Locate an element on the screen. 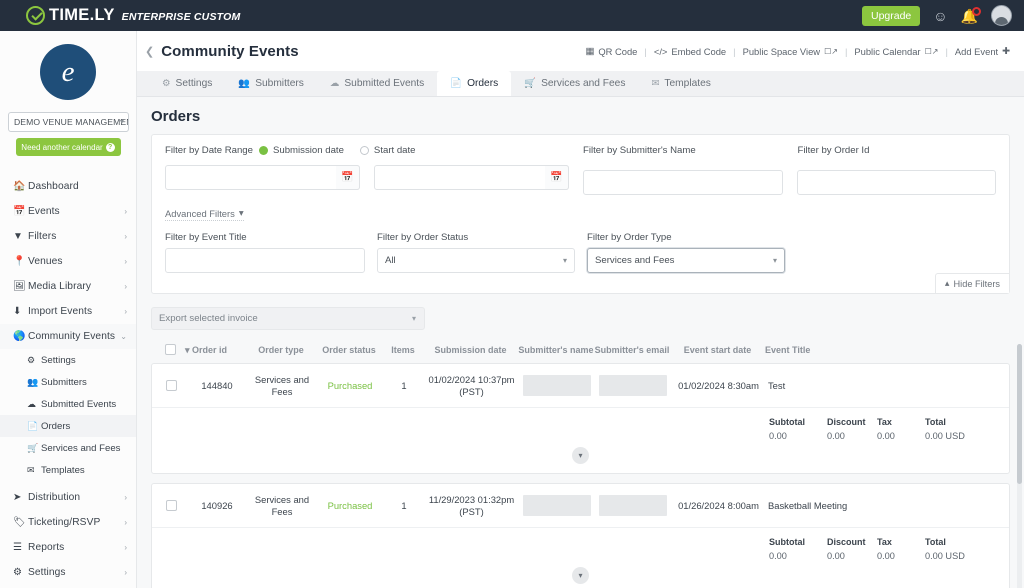  subtotal-label: Subtotal is located at coordinates (787, 422).